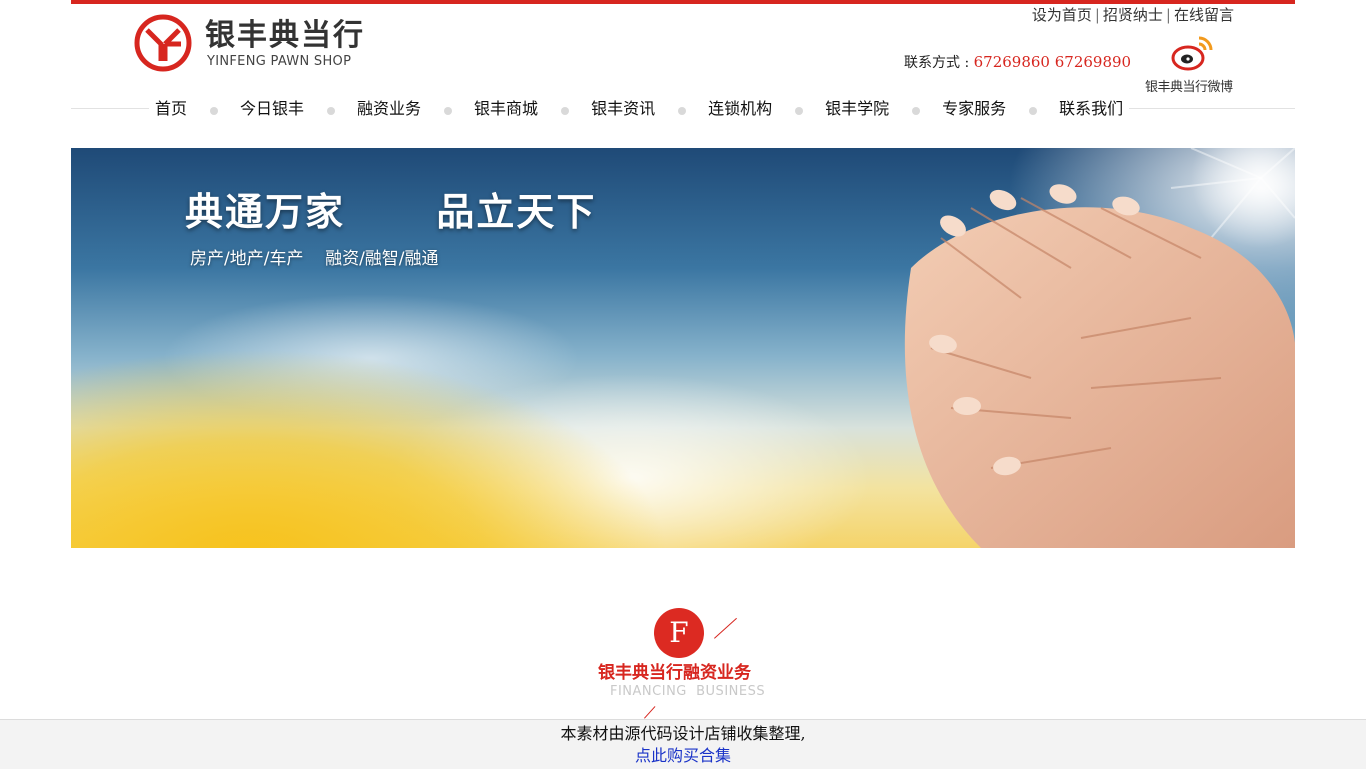 Image resolution: width=1366 pixels, height=769 pixels. What do you see at coordinates (688, 691) in the screenshot?
I see `section-title-en: FINANCING BUSINESS` at bounding box center [688, 691].